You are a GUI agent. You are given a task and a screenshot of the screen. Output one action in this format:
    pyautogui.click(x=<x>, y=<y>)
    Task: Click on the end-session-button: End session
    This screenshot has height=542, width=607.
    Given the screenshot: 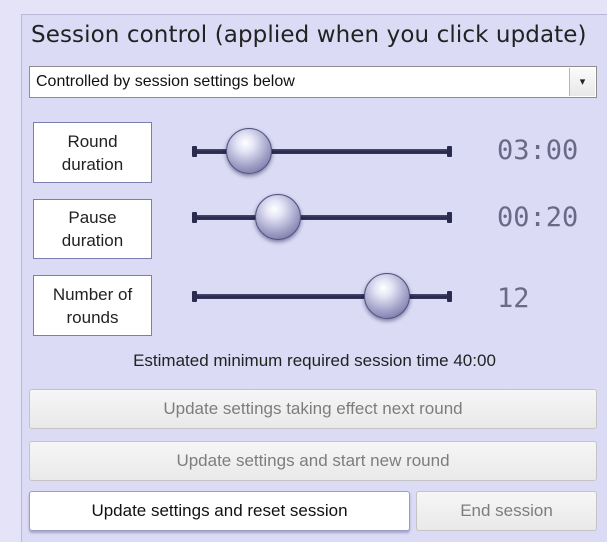 What is the action you would take?
    pyautogui.click(x=506, y=511)
    